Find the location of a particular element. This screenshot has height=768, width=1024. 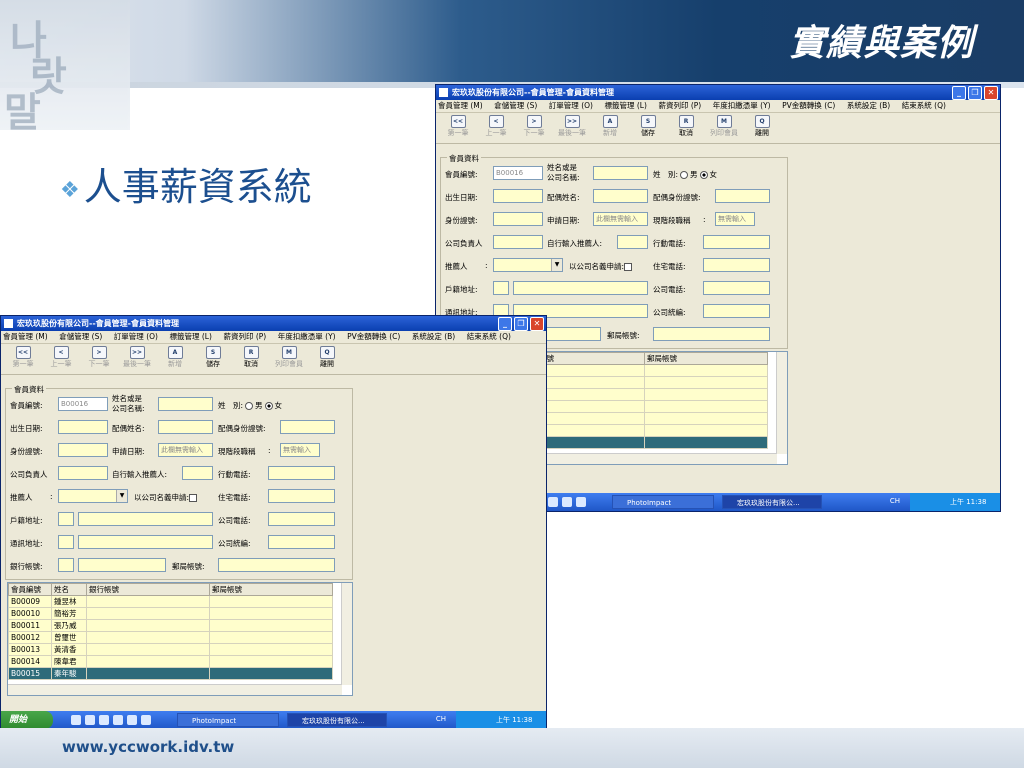

start-button: 開始 is located at coordinates (27, 720).